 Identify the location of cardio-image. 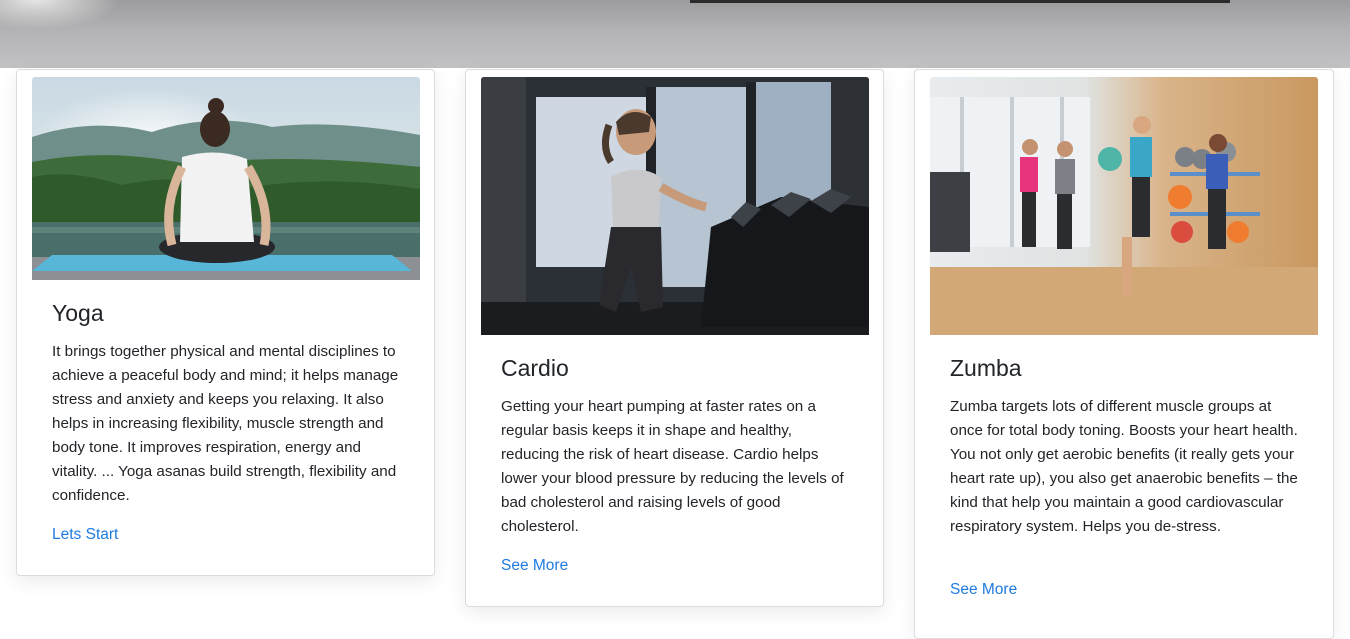
(675, 206).